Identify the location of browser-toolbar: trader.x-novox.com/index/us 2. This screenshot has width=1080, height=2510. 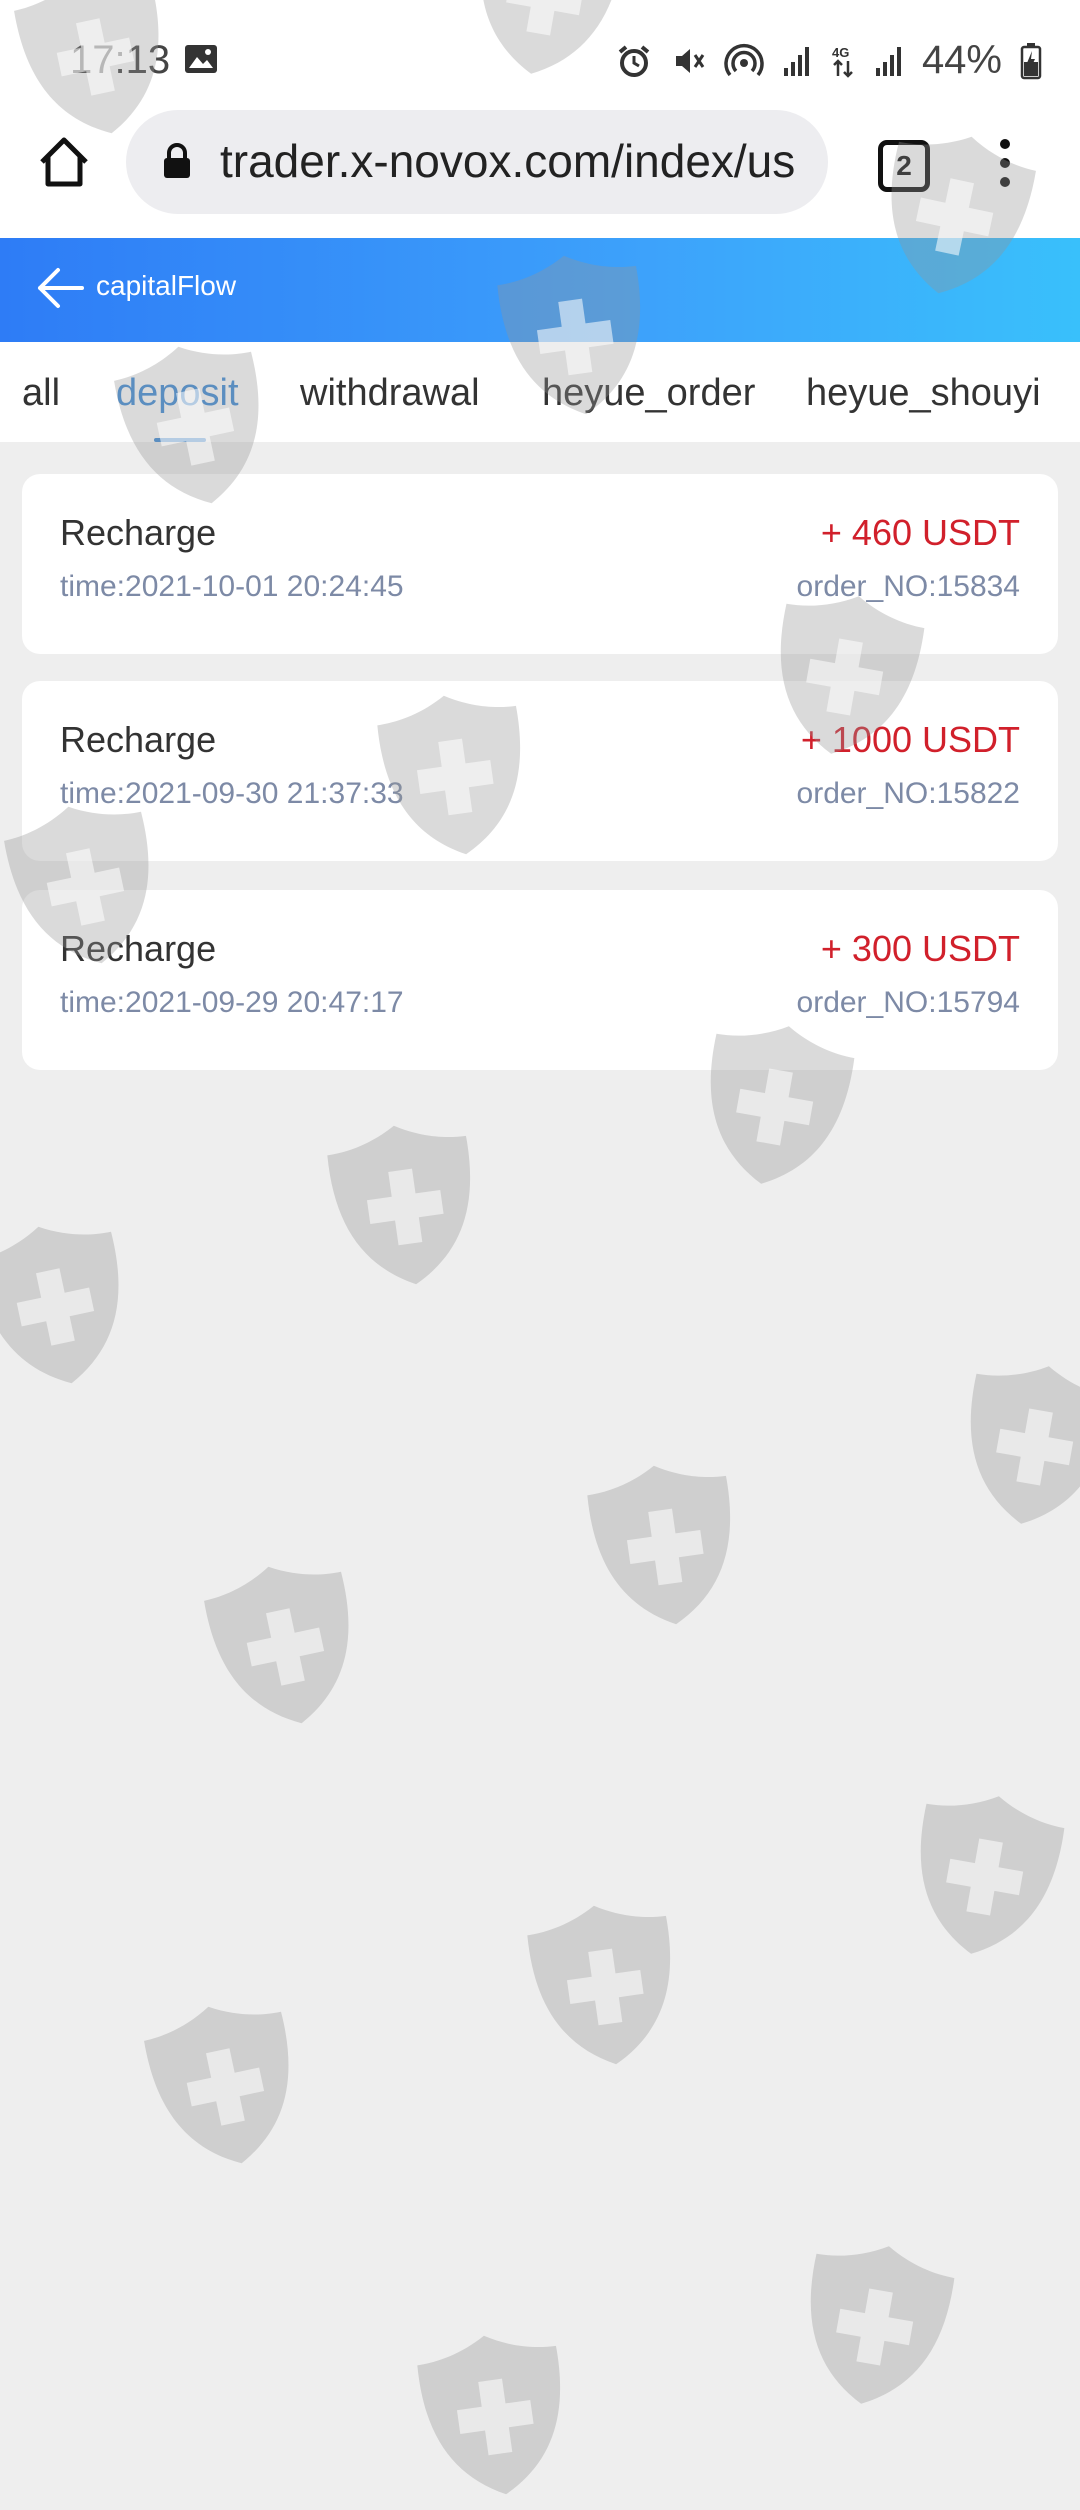
(540, 175).